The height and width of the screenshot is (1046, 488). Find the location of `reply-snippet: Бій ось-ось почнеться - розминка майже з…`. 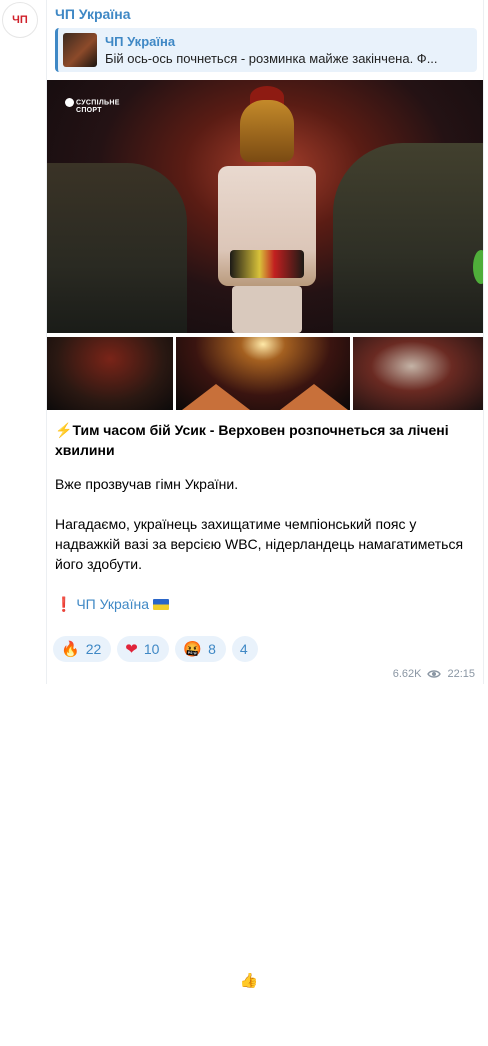

reply-snippet: Бій ось-ось почнеться - розминка майже з… is located at coordinates (271, 58).